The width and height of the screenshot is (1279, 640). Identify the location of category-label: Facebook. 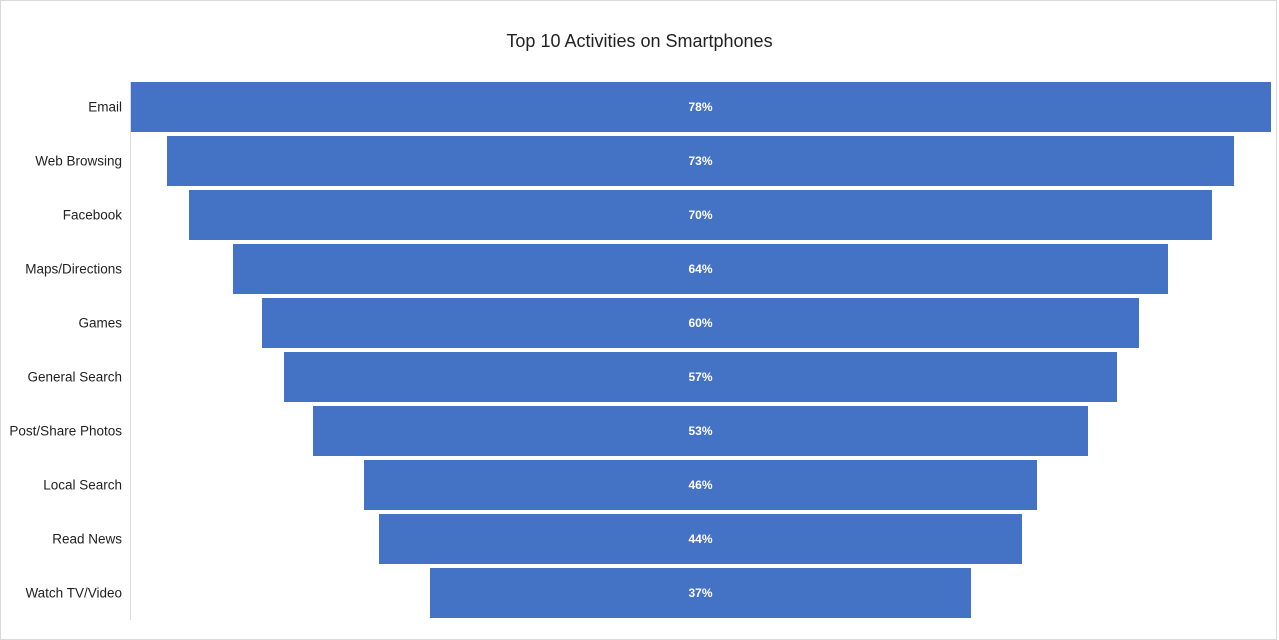
(92, 215).